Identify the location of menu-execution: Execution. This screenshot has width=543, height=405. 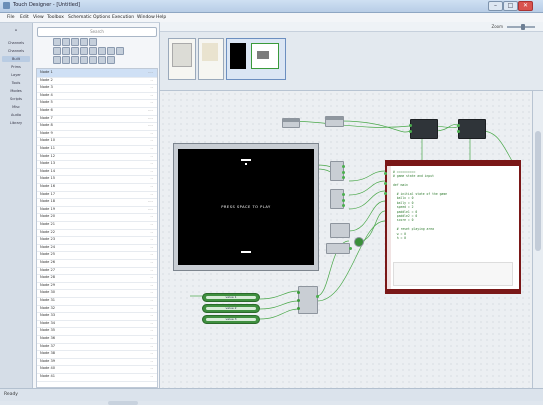
(123, 17).